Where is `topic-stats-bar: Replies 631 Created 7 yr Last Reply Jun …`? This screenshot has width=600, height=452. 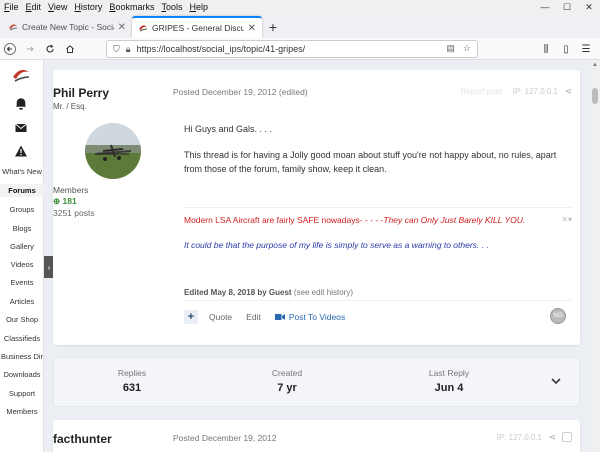 topic-stats-bar: Replies 631 Created 7 yr Last Reply Jun … is located at coordinates (316, 382).